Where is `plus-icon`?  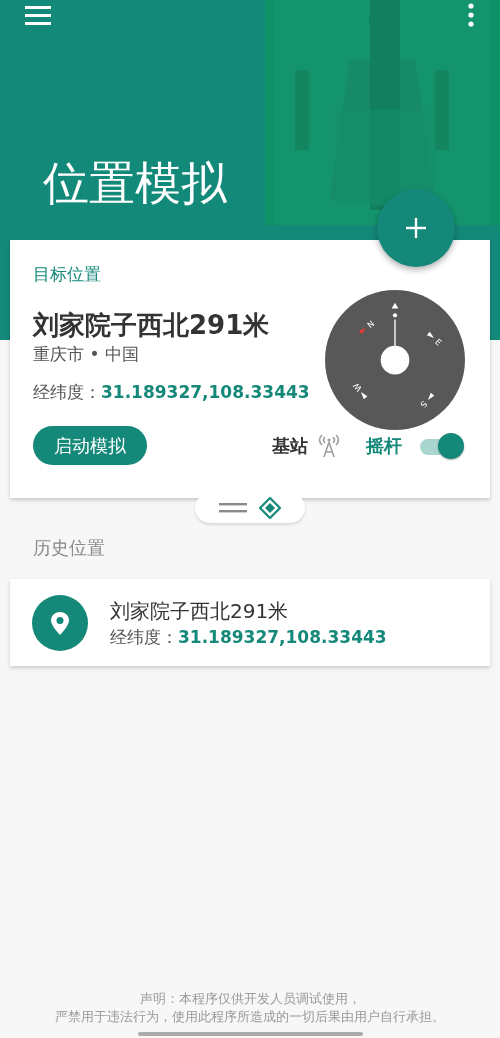 plus-icon is located at coordinates (416, 228).